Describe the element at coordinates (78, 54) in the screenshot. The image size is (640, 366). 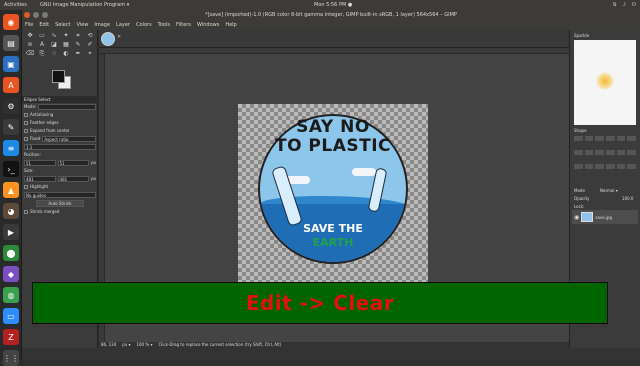
I see `path-icon: ✒` at that location.